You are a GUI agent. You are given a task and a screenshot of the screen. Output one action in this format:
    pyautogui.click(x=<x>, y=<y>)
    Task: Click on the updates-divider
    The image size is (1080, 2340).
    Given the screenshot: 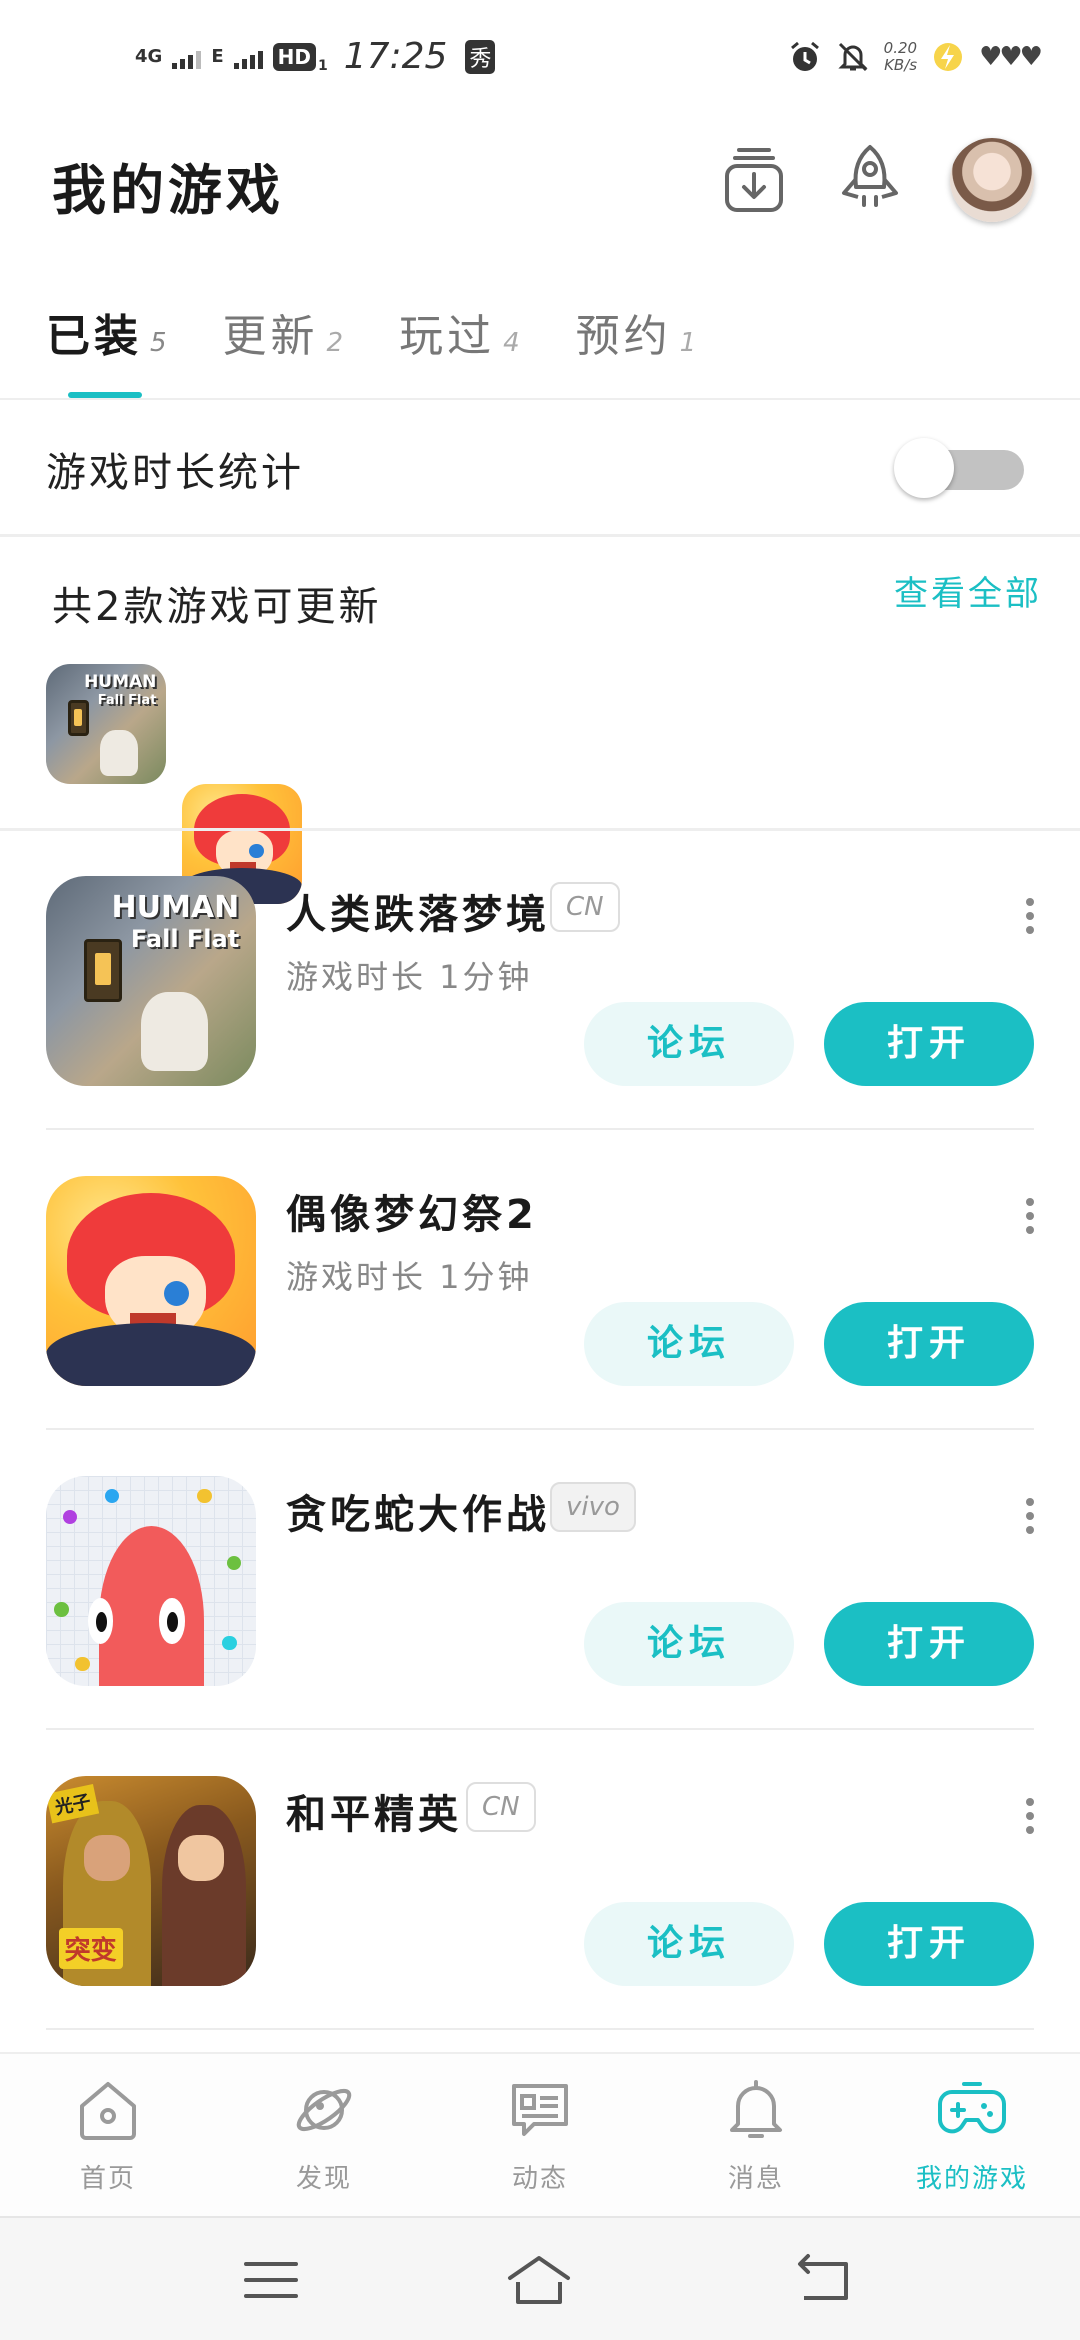 What is the action you would take?
    pyautogui.click(x=540, y=829)
    